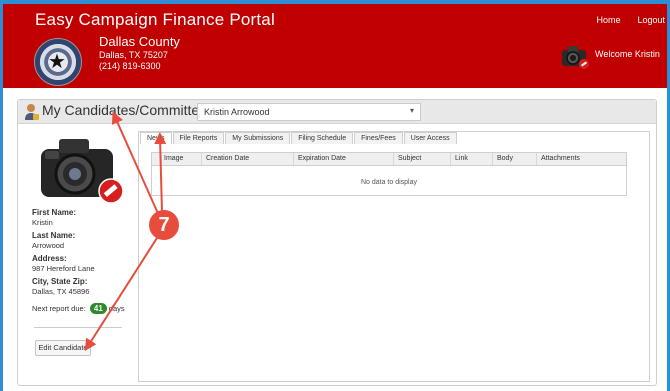 The height and width of the screenshot is (391, 670). I want to click on annotation-arrows, so click(125, 231).